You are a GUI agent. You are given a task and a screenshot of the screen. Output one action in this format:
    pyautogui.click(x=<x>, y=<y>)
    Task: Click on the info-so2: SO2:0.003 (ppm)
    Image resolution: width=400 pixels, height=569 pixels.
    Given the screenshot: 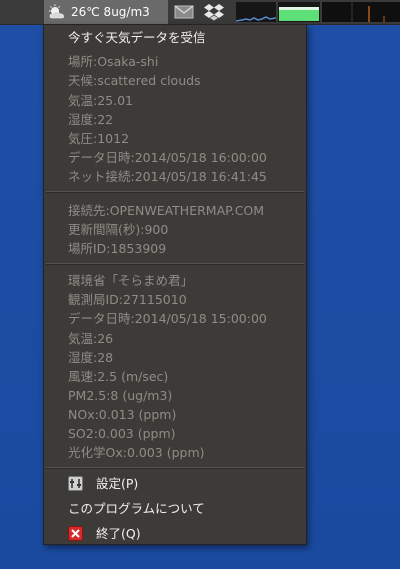 What is the action you would take?
    pyautogui.click(x=122, y=433)
    